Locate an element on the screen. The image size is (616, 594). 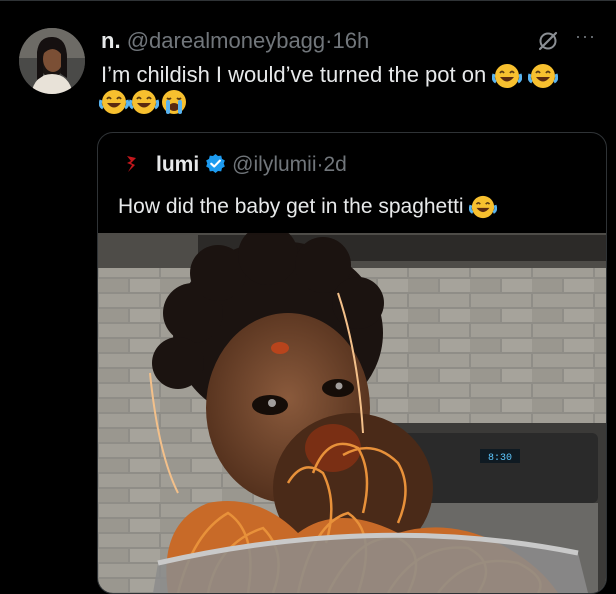
quote-header: lumi @ilylumii·2d is located at coordinates (251, 165).